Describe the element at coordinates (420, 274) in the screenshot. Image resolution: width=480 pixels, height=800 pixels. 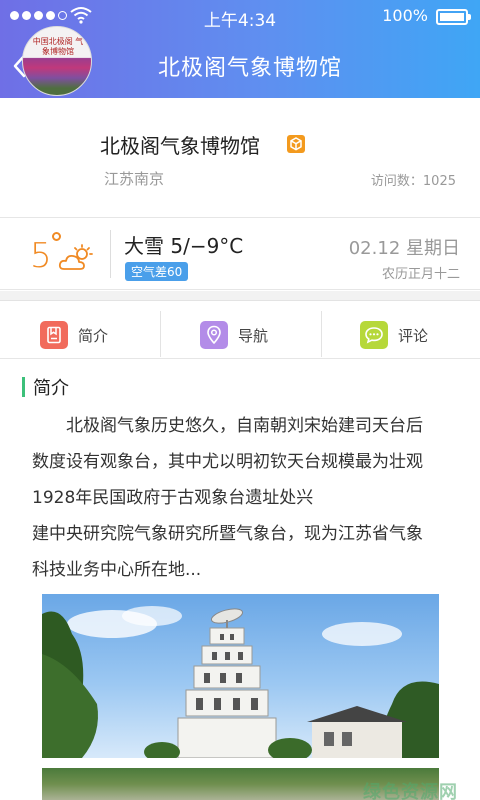
I see `lunar-date: 农历正月十二` at that location.